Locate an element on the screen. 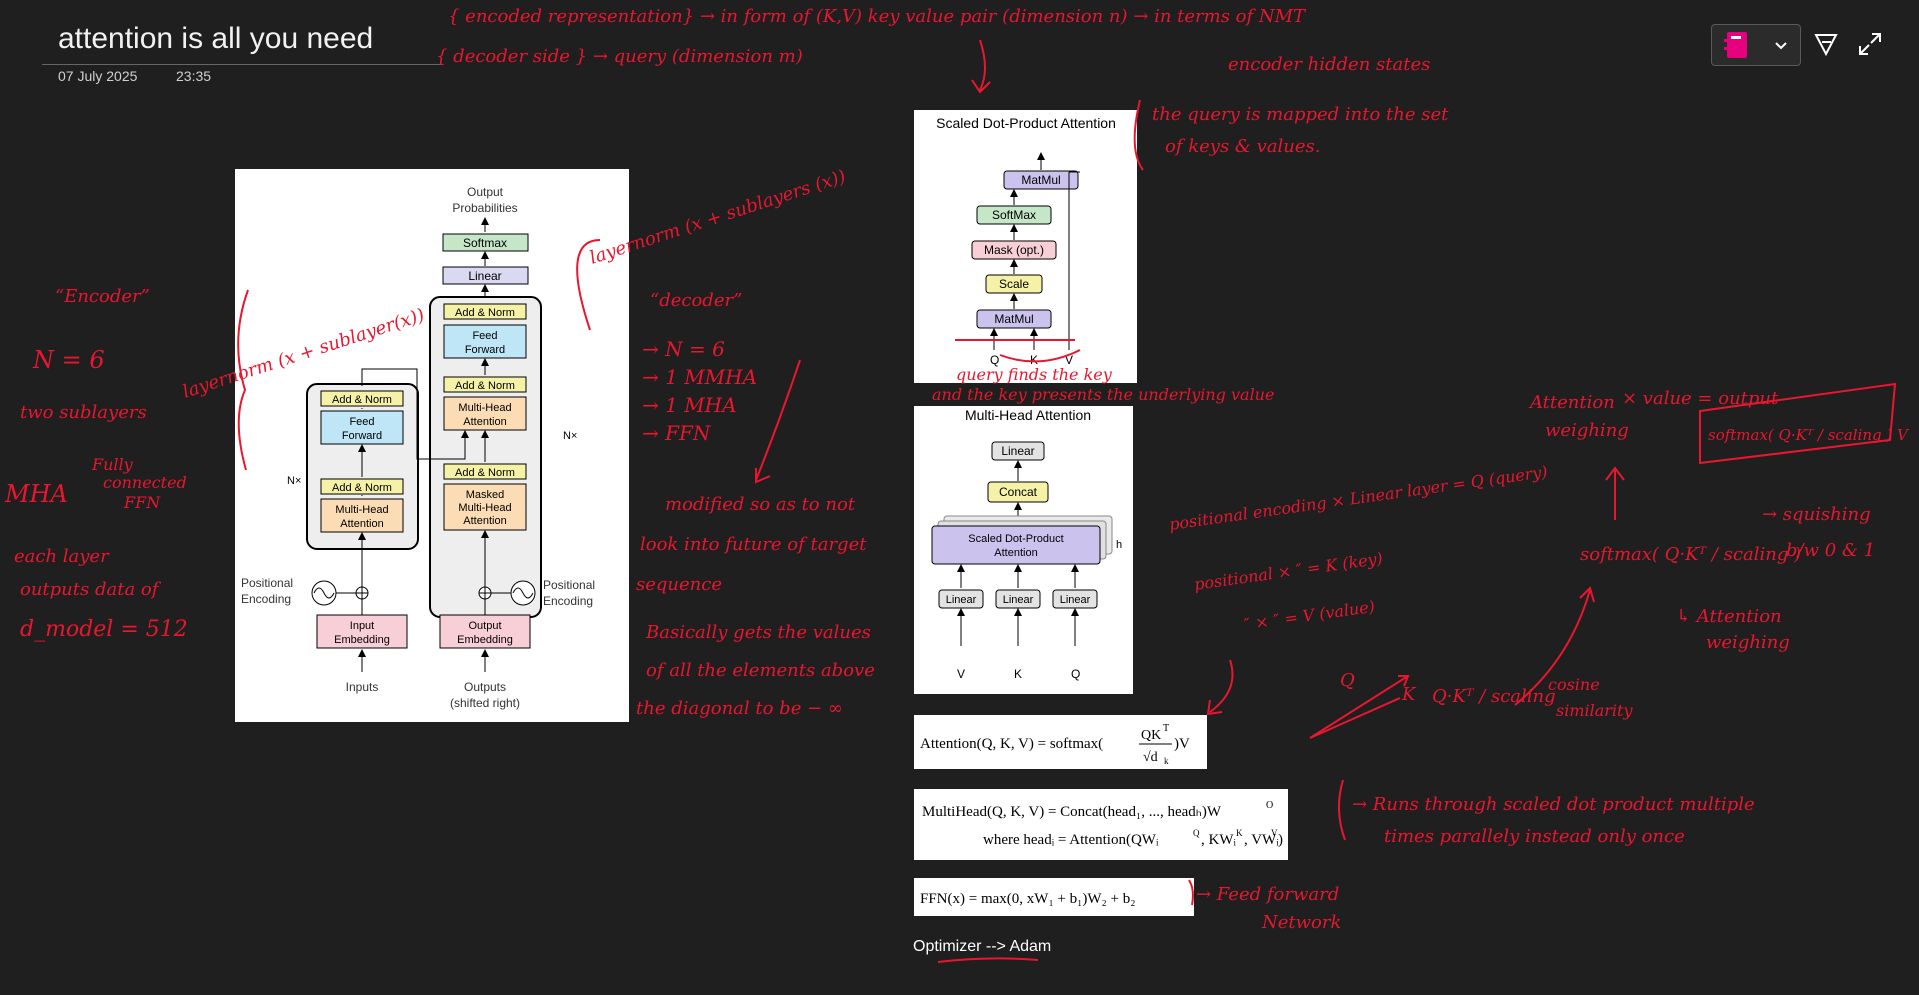  encoder-add-norm-1-label: Add & Norm is located at coordinates (362, 488).